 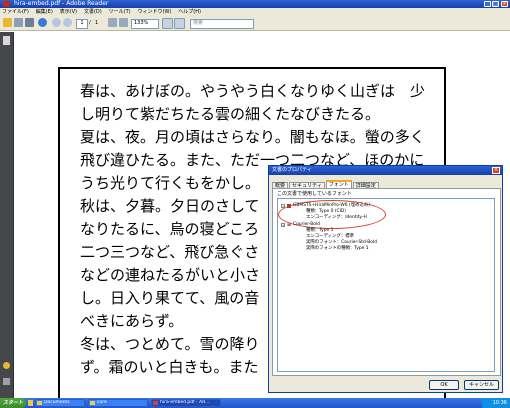 What do you see at coordinates (341, 242) in the screenshot?
I see `font-detail: 実際のフォント：Courier-Std-Bold` at bounding box center [341, 242].